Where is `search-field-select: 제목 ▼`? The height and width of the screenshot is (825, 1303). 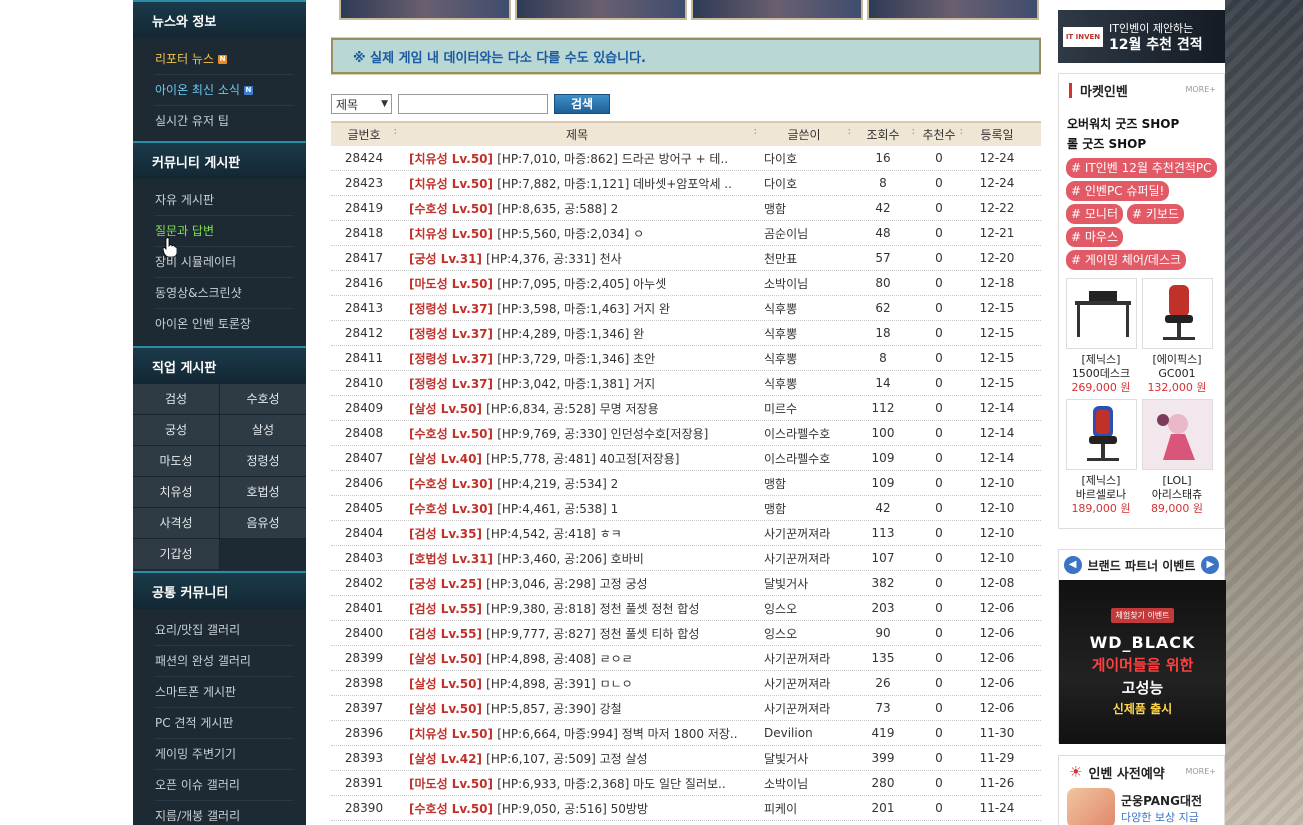 search-field-select: 제목 ▼ is located at coordinates (361, 104).